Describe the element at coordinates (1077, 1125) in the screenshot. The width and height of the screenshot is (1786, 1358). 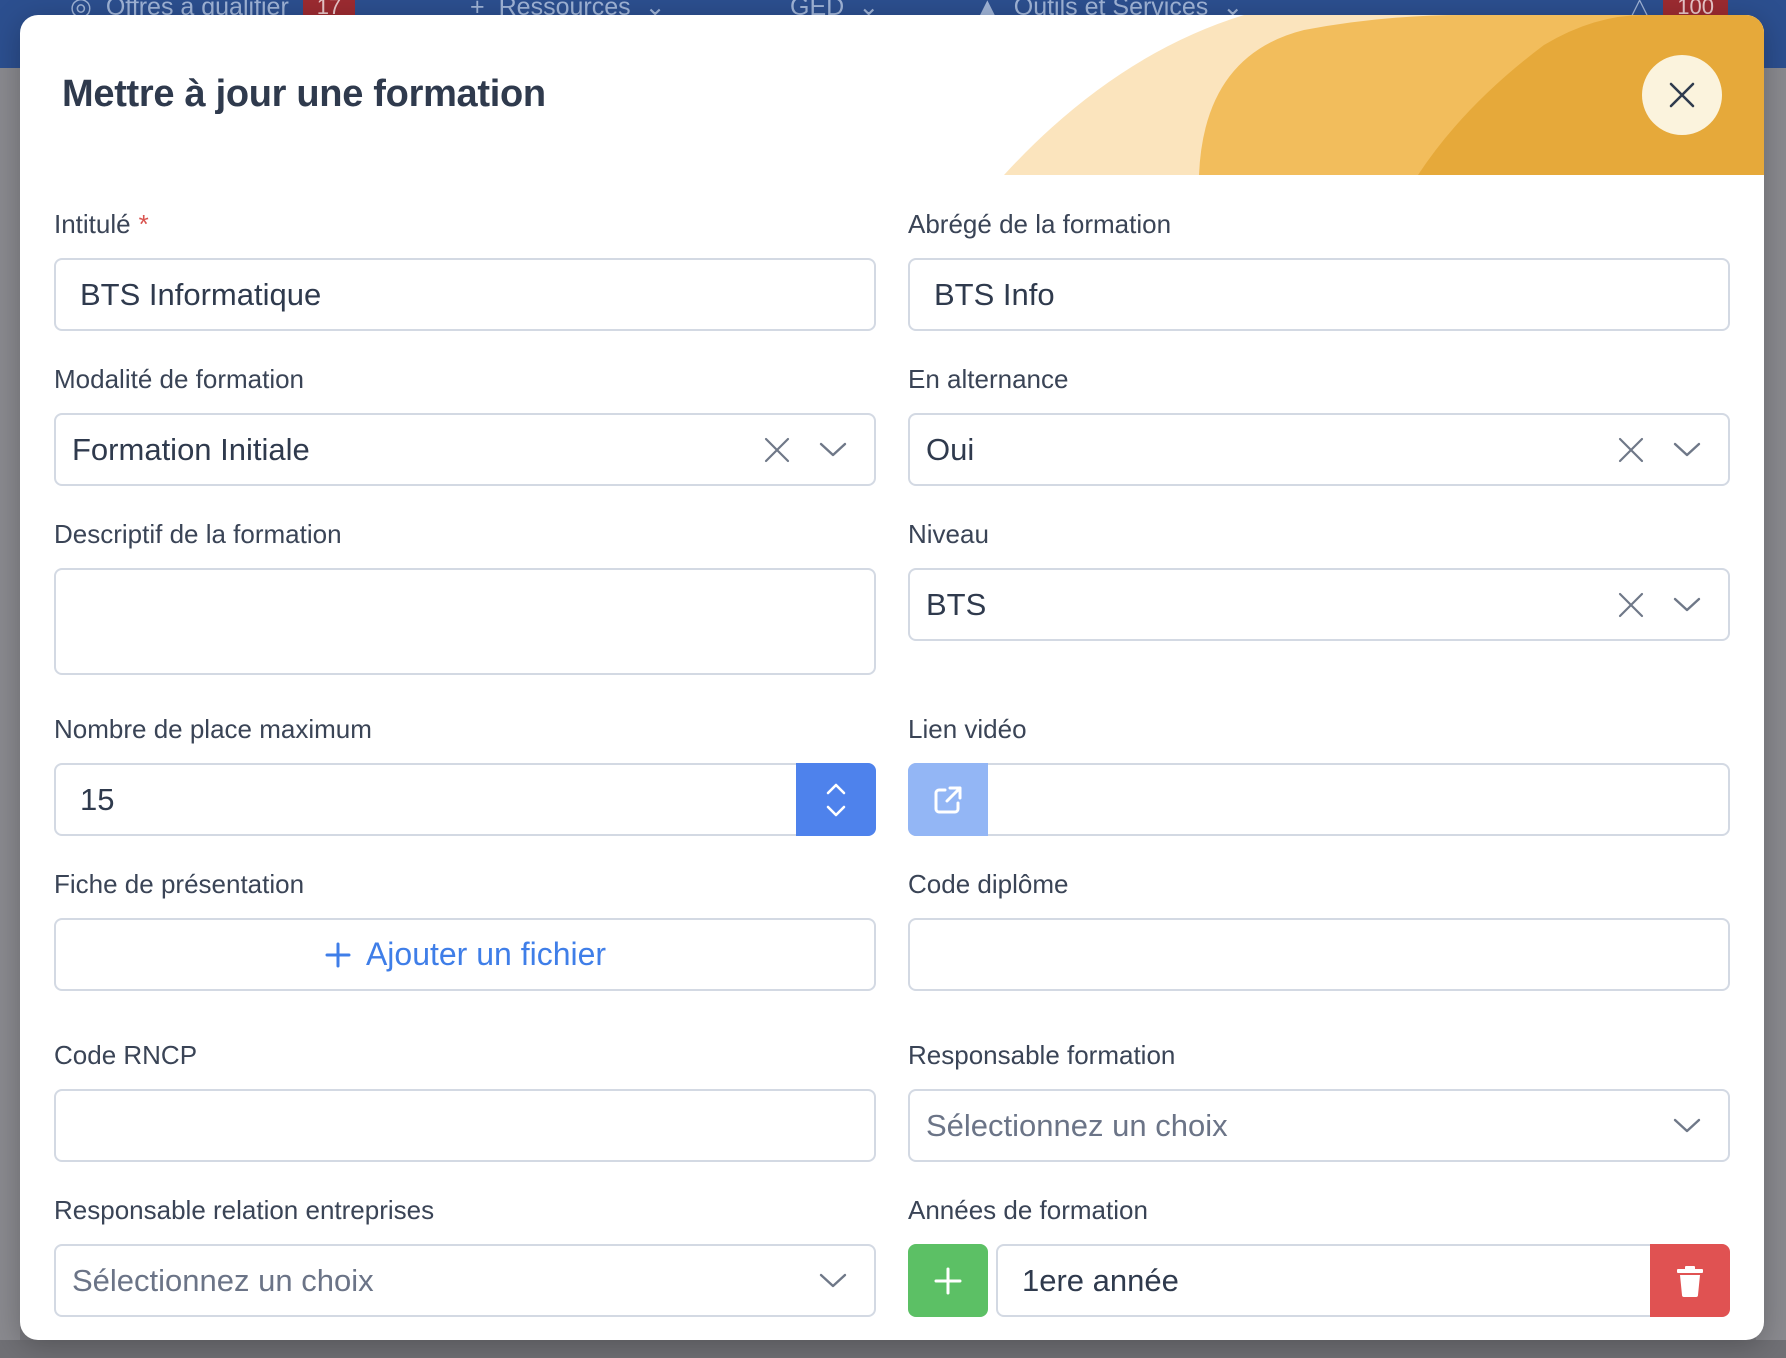
I see `responsable-placeholder: Sélectionnez un choix` at that location.